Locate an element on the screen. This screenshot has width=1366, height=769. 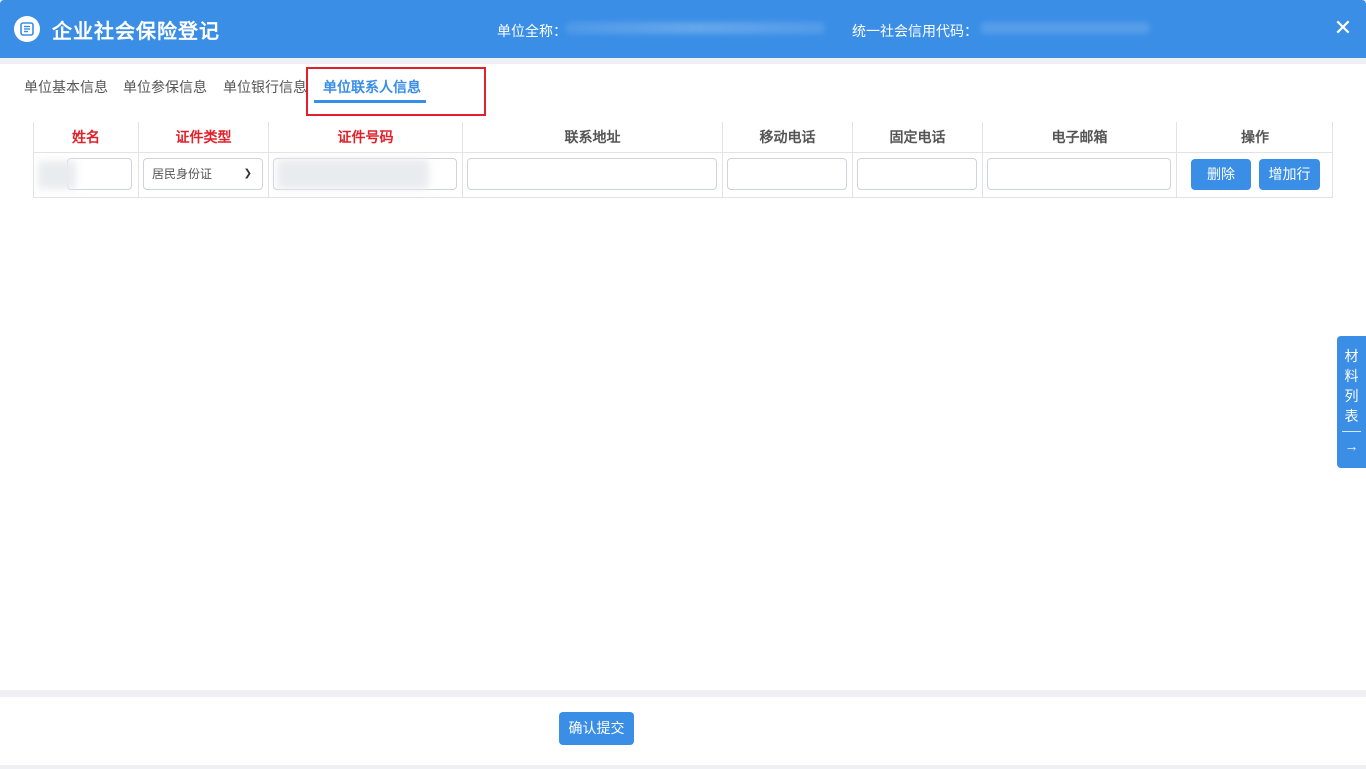
table-cell-actions: 删除 增加行 is located at coordinates (1255, 175).